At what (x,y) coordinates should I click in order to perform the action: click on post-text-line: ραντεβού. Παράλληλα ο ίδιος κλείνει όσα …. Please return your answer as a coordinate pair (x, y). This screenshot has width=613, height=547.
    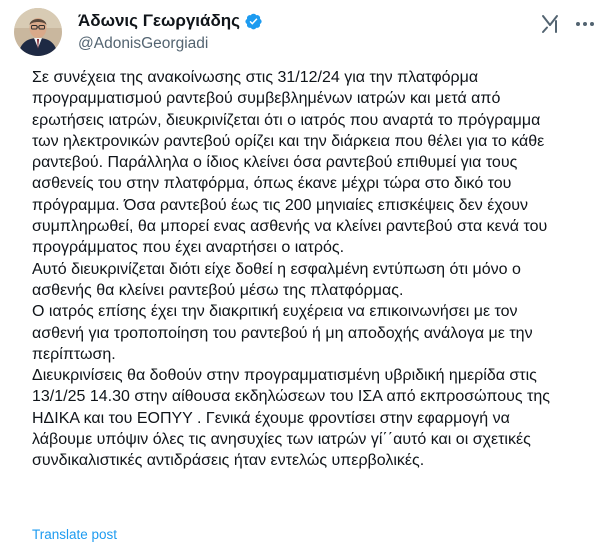
    Looking at the image, I should click on (275, 163).